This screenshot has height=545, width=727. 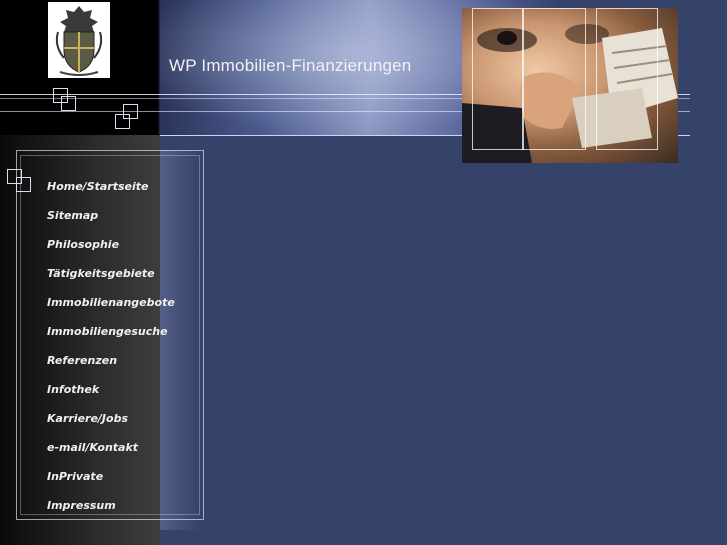 I want to click on nav-link-inprivate: InPrivate, so click(x=75, y=477).